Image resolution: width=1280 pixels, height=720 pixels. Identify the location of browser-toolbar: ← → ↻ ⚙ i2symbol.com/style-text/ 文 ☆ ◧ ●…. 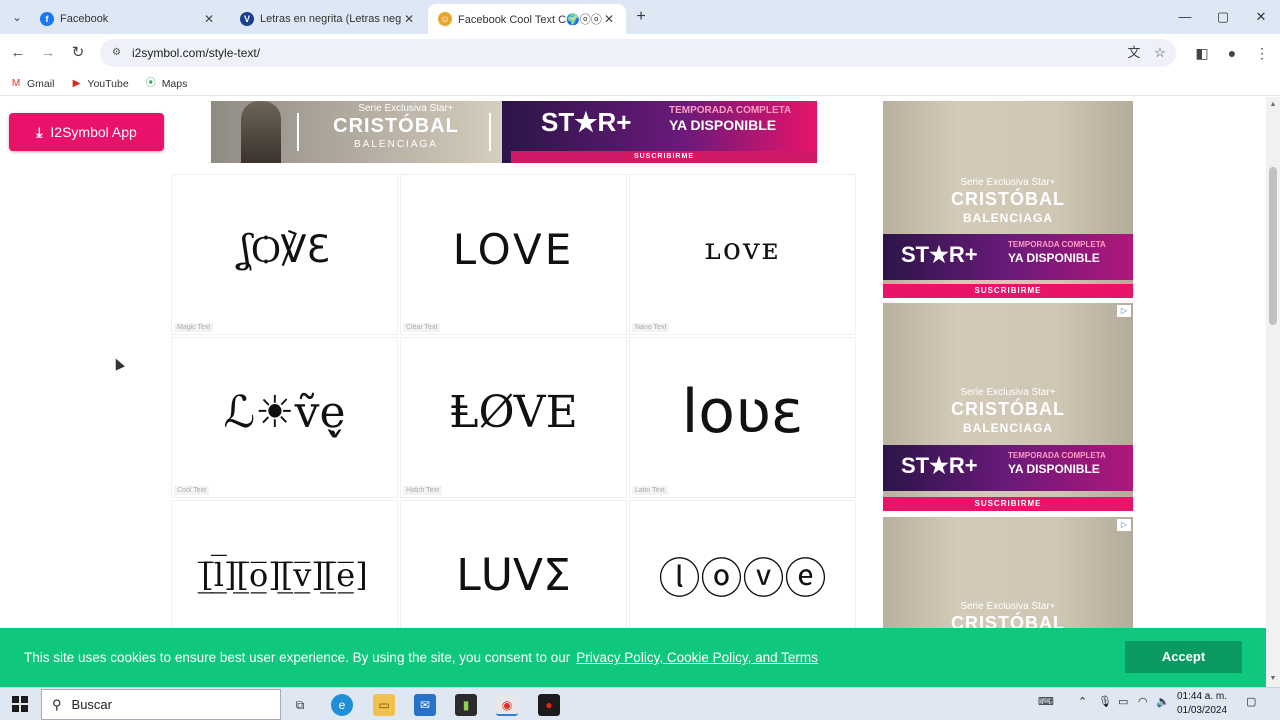
(640, 53).